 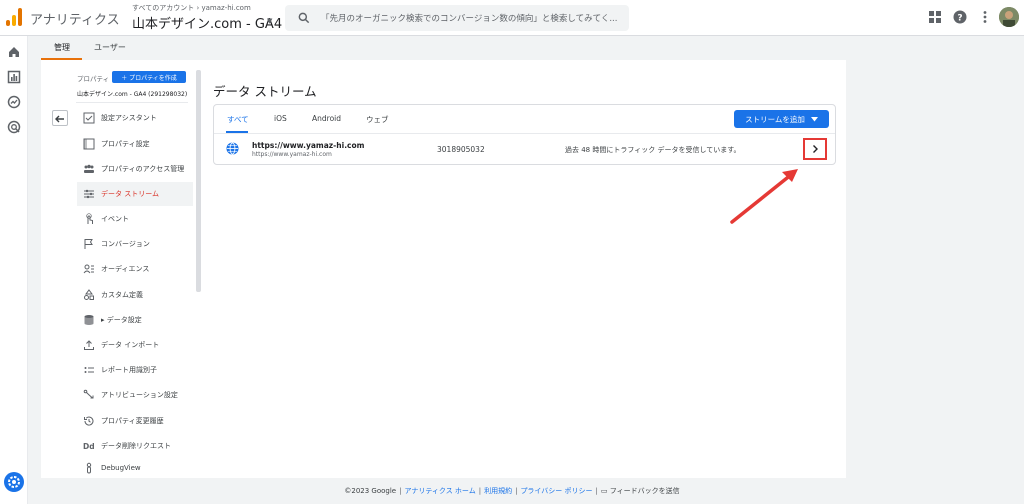 I want to click on help-icon: ?, so click(x=960, y=17).